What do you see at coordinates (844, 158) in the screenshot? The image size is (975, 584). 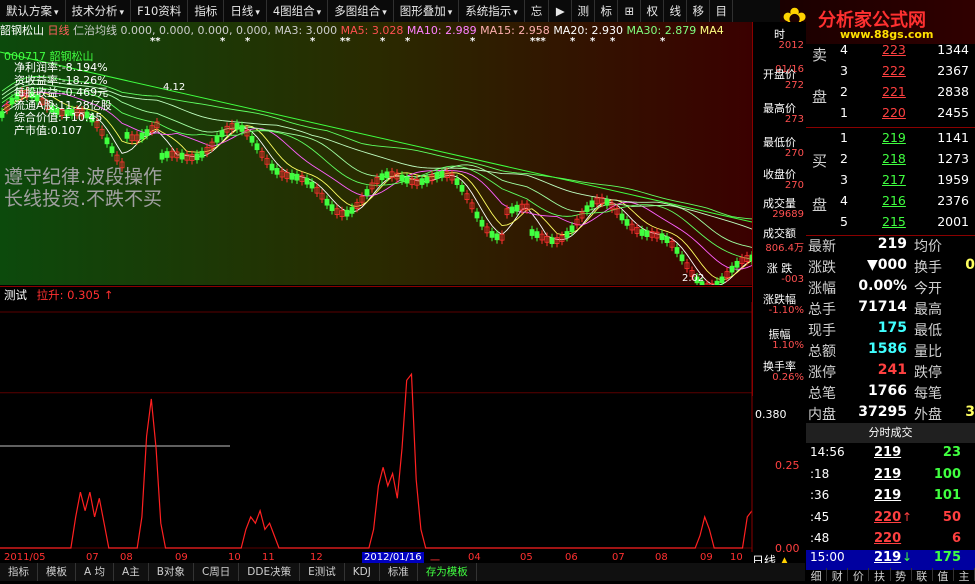 I see `order-level: 2` at bounding box center [844, 158].